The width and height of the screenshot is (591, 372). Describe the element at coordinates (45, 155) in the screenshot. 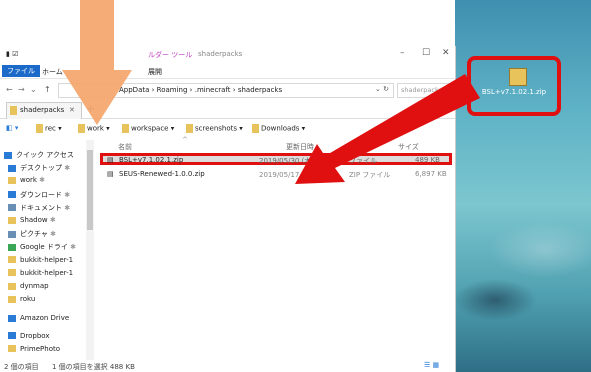

I see `nav-item-label: クイック アクセス` at that location.